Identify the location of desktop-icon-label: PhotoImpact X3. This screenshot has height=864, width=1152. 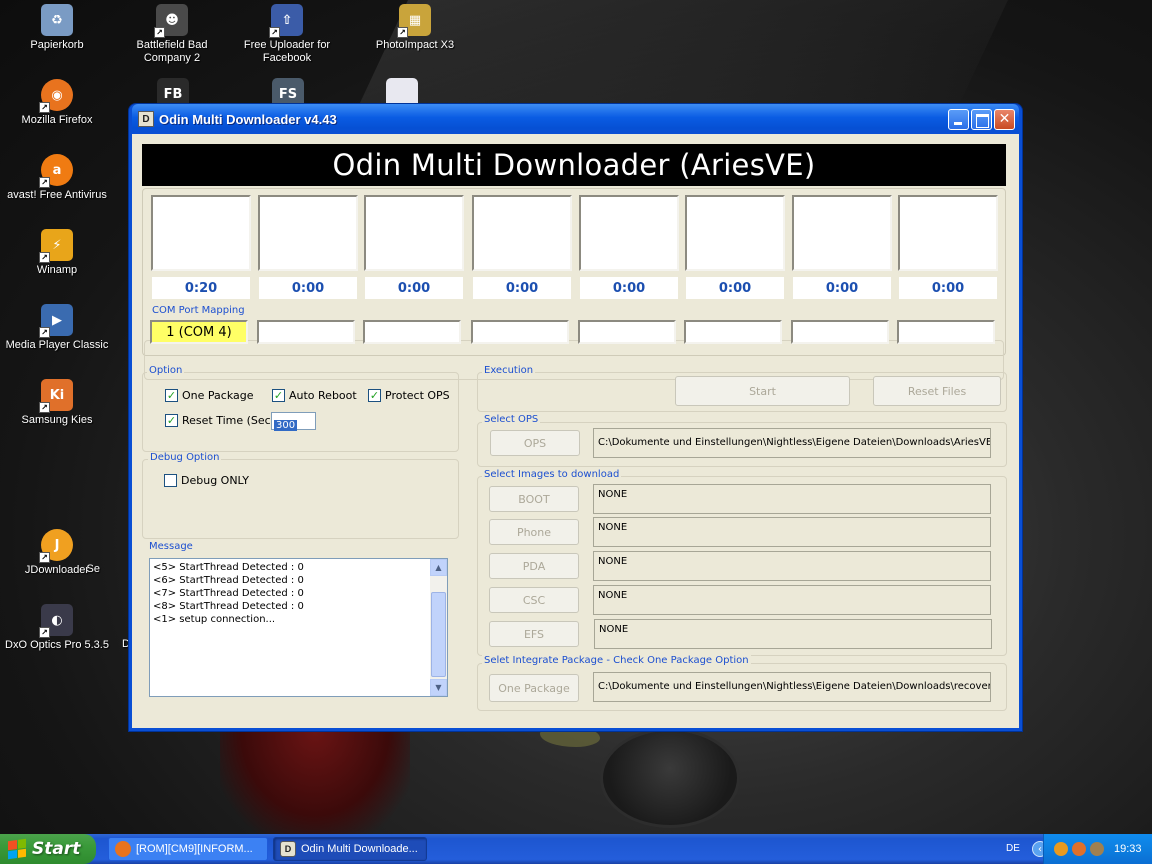
(415, 45).